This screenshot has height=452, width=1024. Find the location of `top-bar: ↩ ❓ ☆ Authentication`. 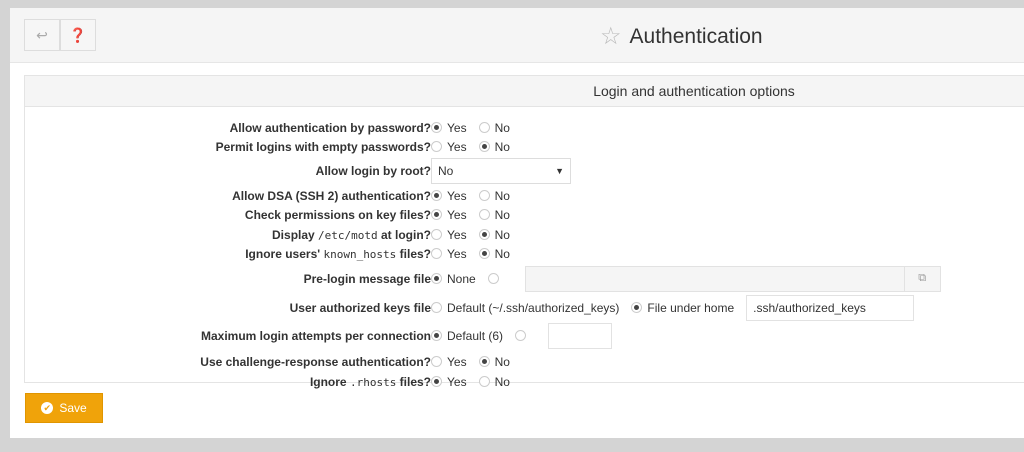

top-bar: ↩ ❓ ☆ Authentication is located at coordinates (517, 35).